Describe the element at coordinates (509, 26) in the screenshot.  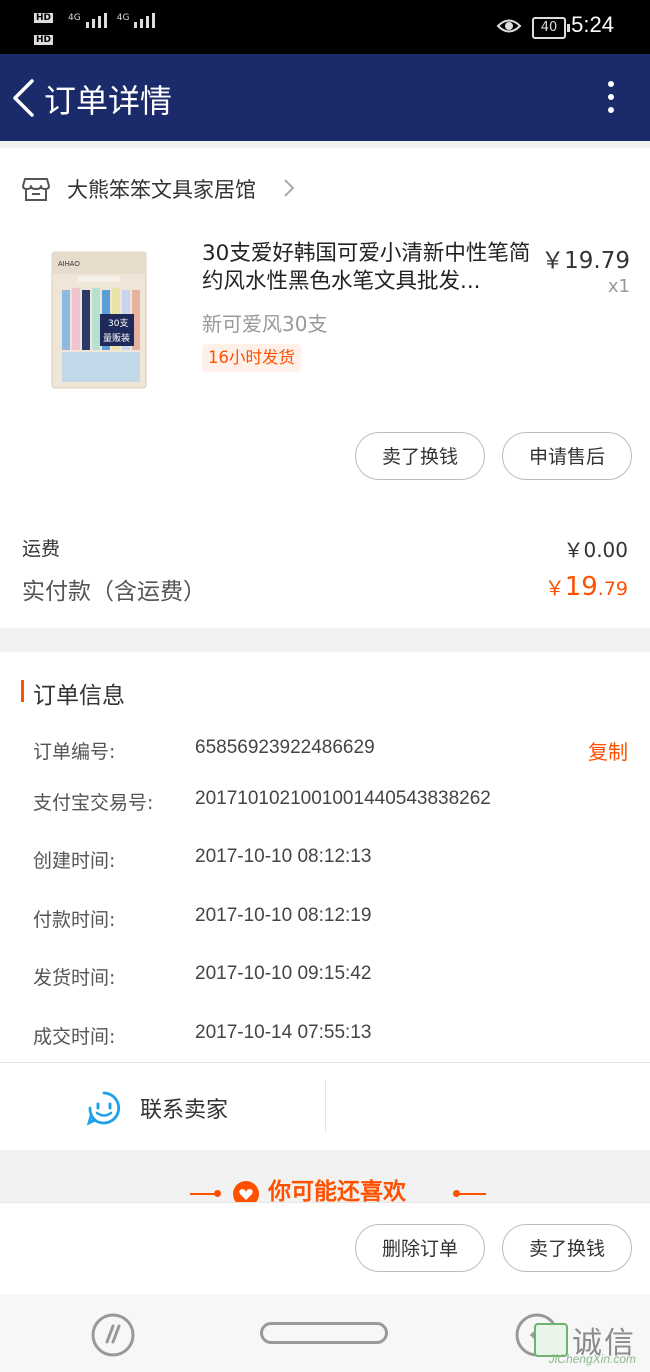
I see `eye-icon` at that location.